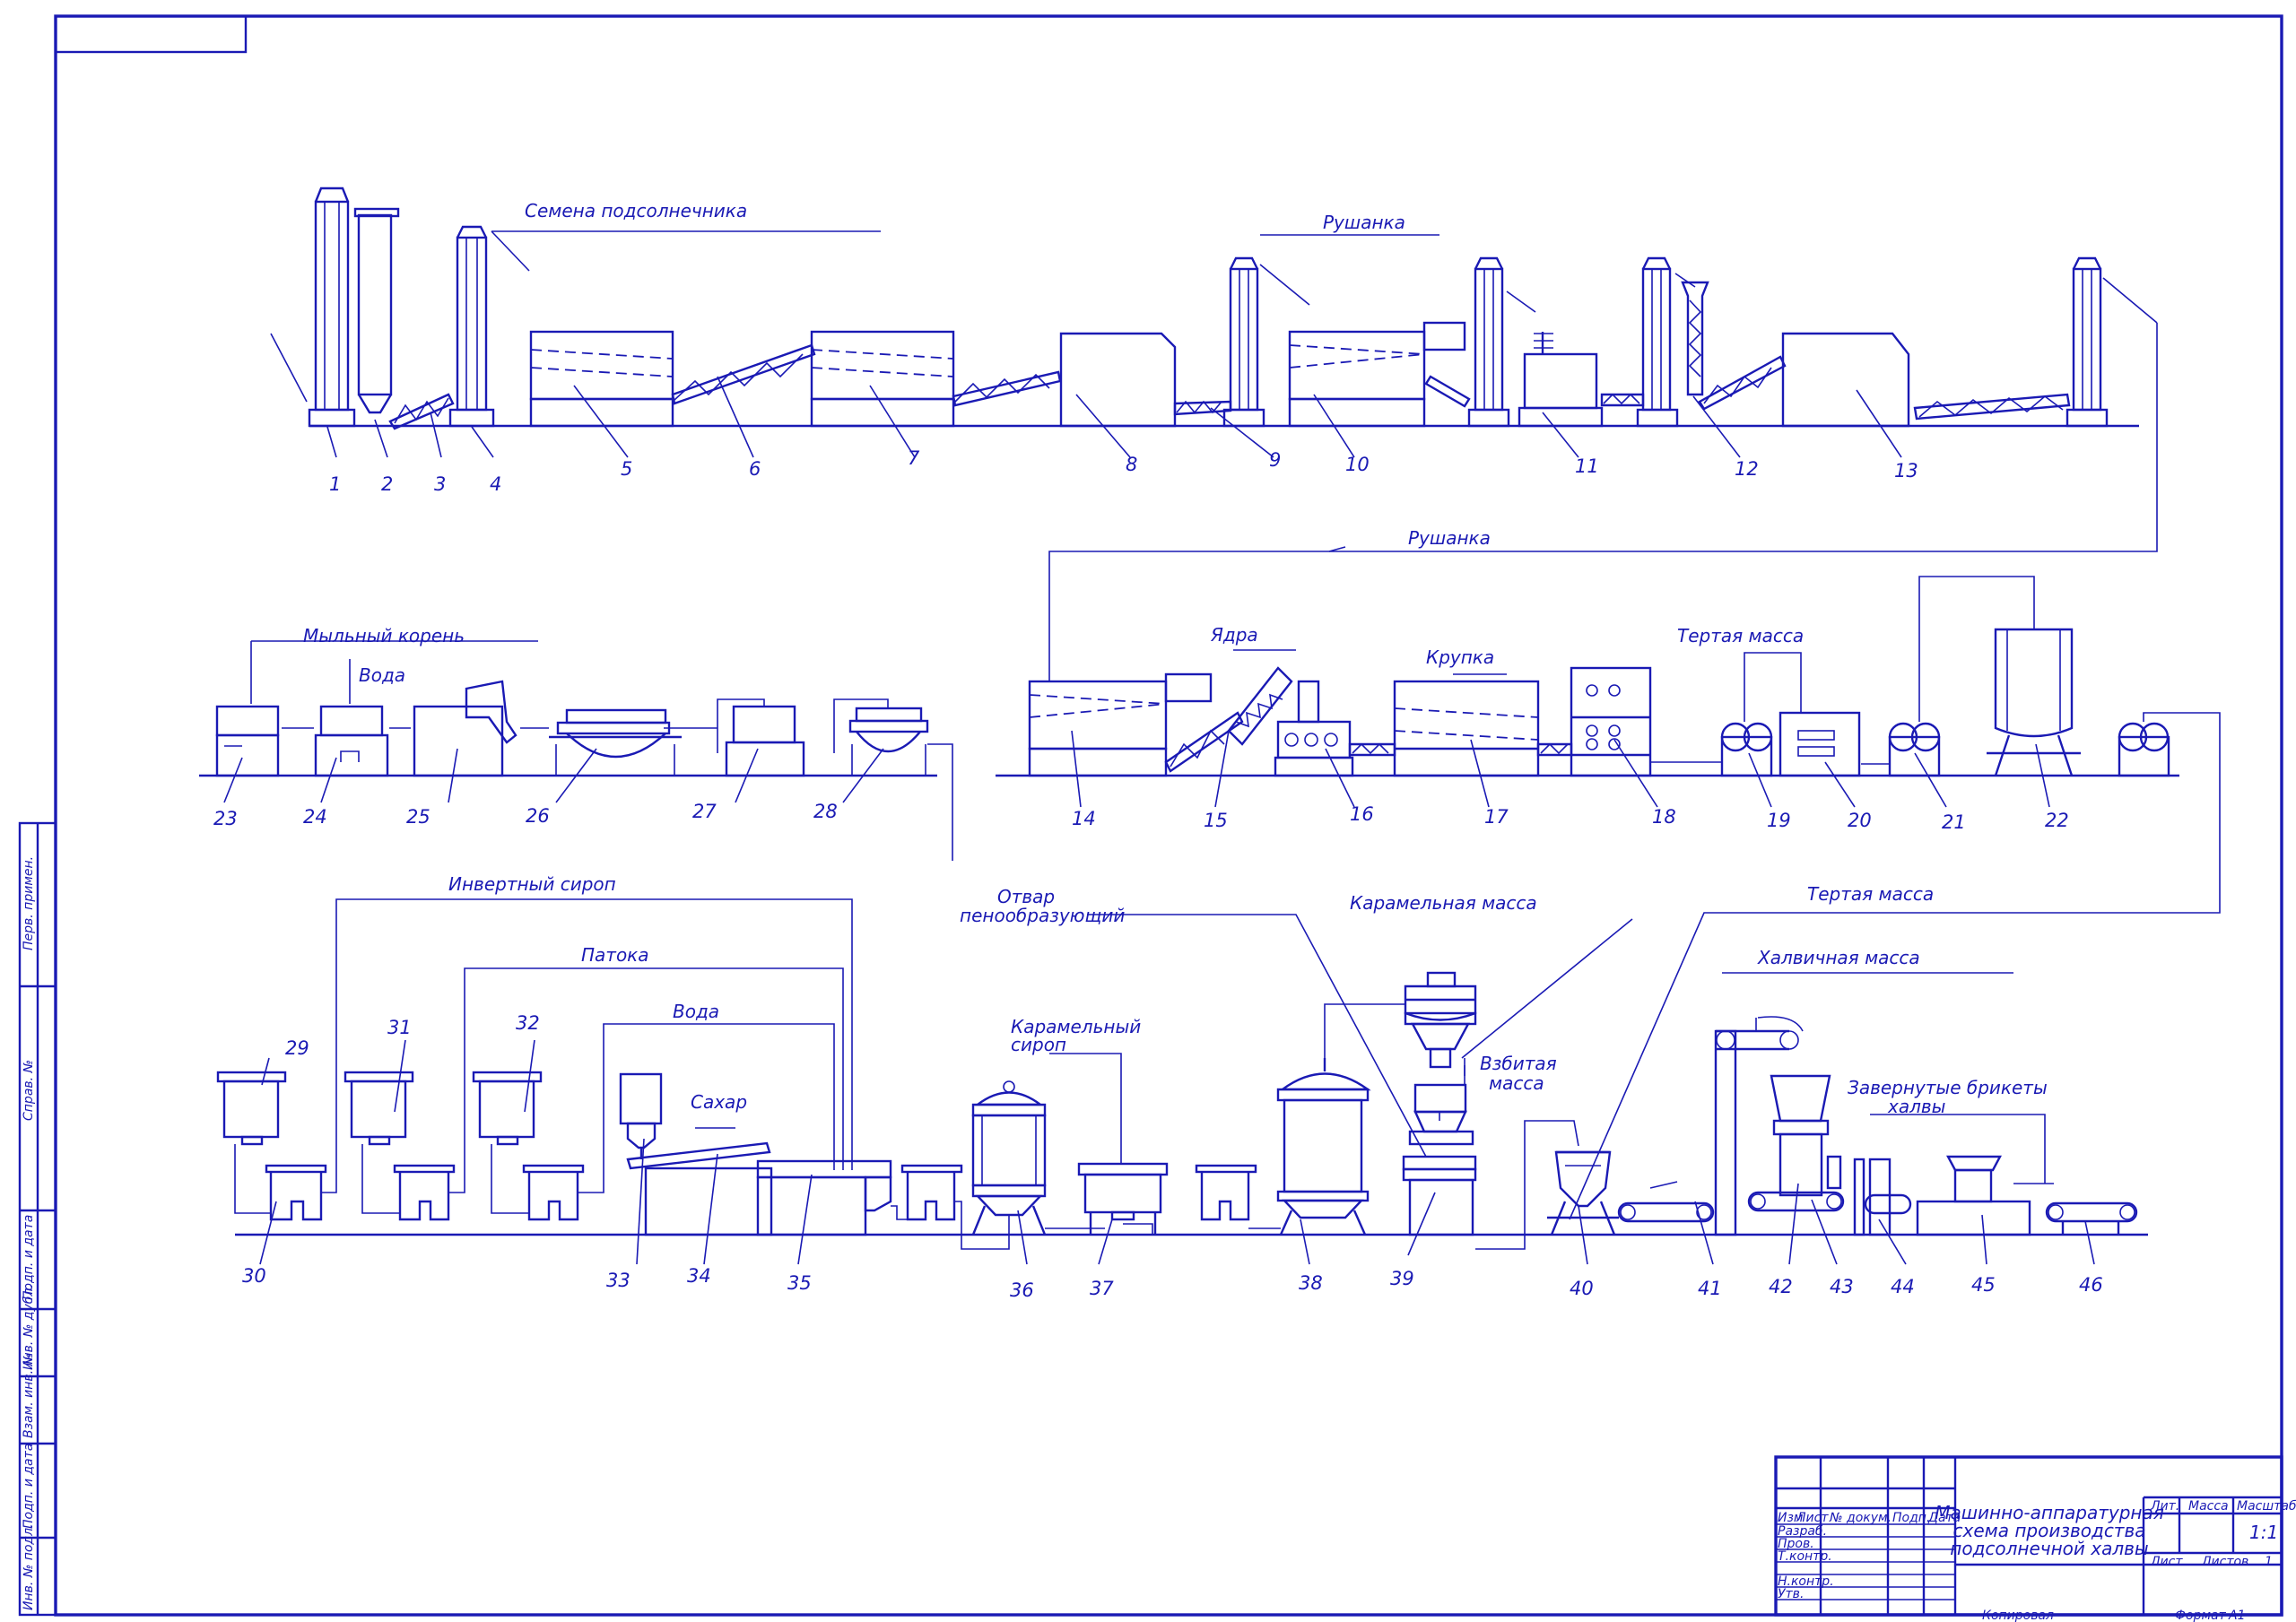 The height and width of the screenshot is (1622, 2296). I want to click on label-rushanka-return: Рушанка, so click(1449, 538).